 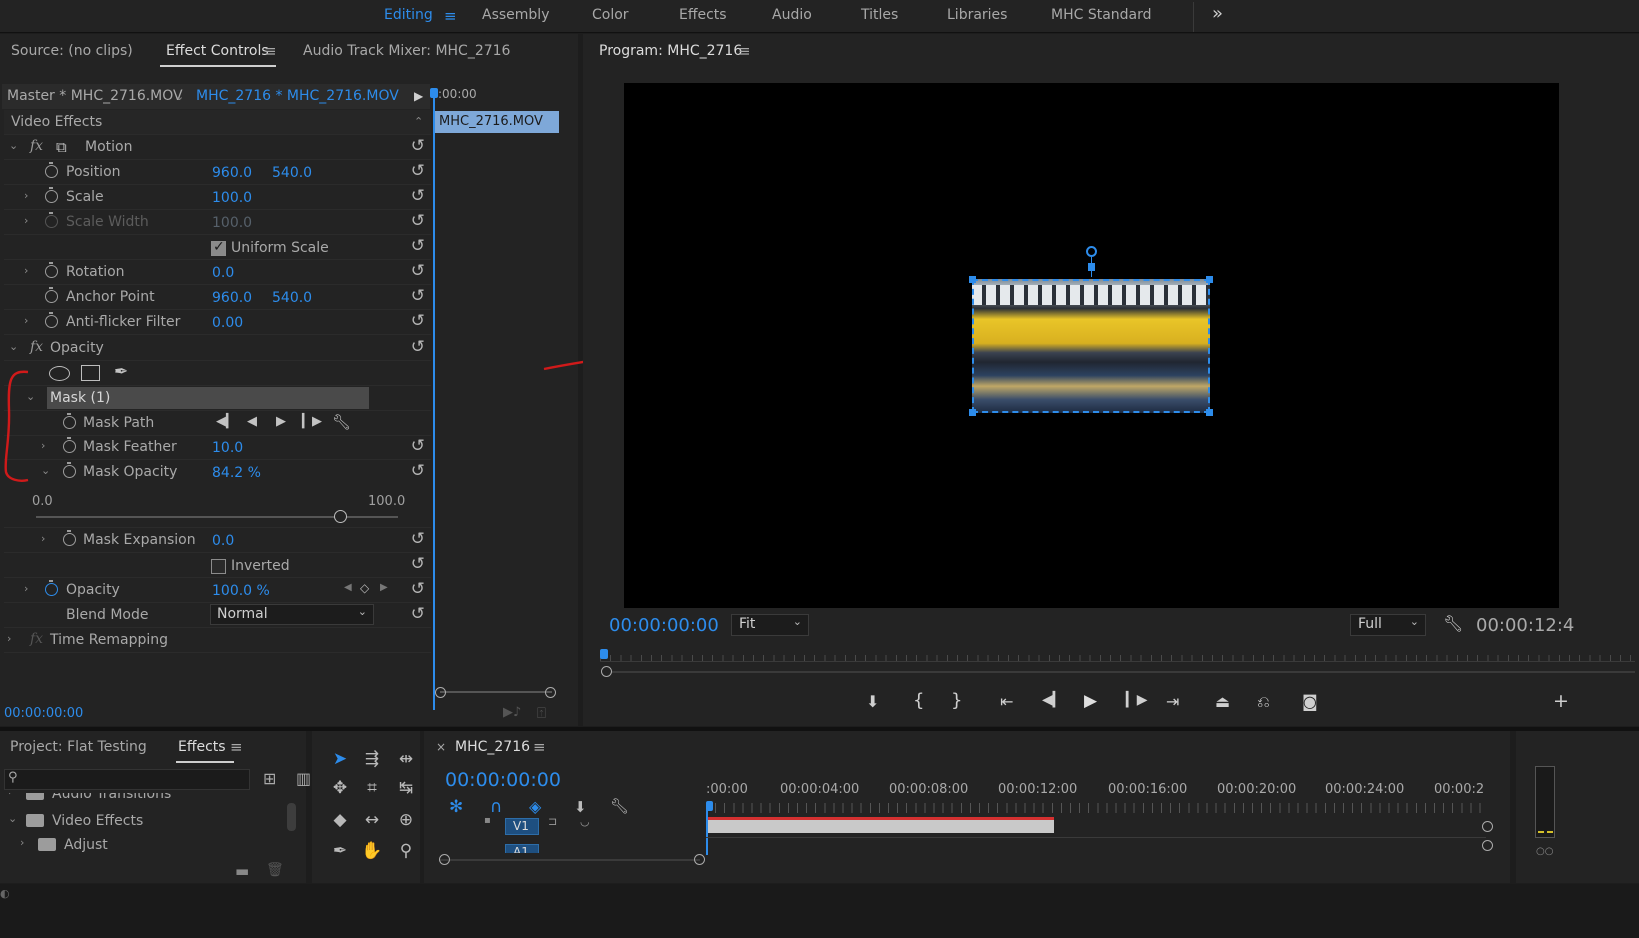 What do you see at coordinates (348, 587) in the screenshot?
I see `prev-keyframe-icon: ◀` at bounding box center [348, 587].